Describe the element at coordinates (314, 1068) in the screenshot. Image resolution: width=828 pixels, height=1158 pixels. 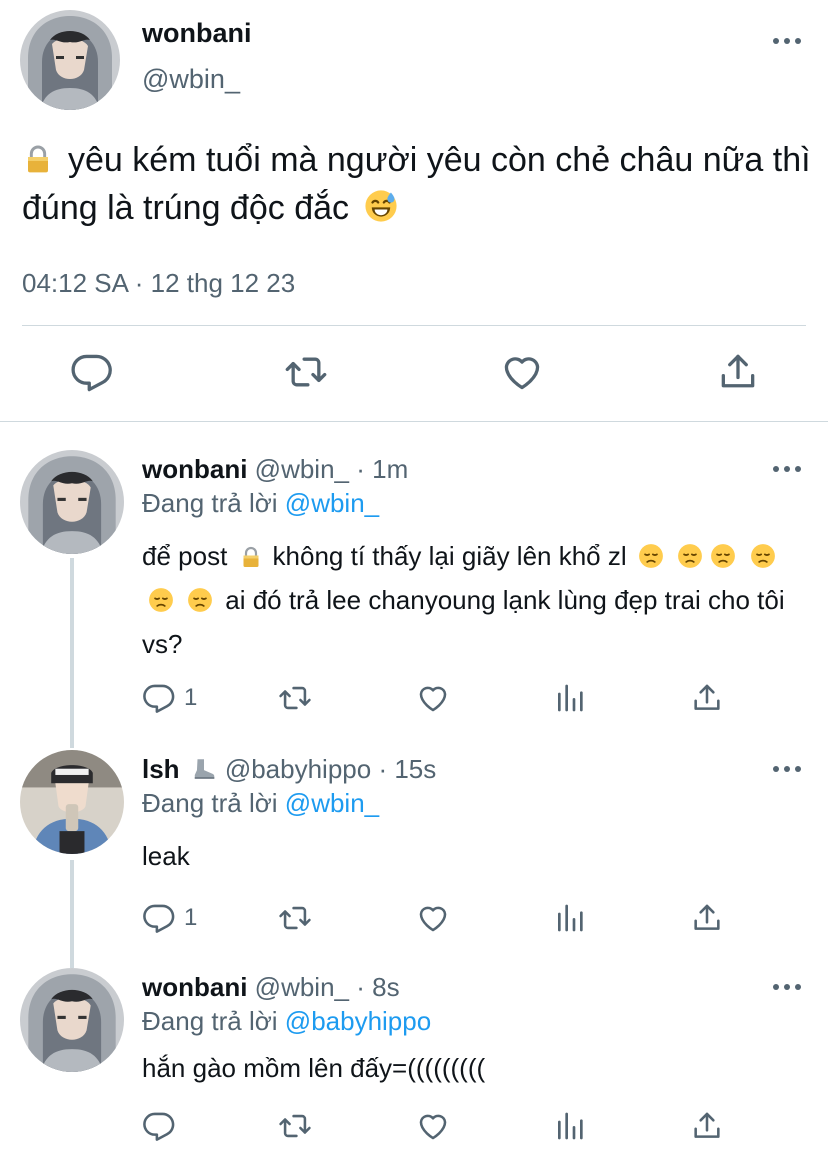
I see `reply-text: hắn gào mồm lên đấy=(((((((((` at that location.